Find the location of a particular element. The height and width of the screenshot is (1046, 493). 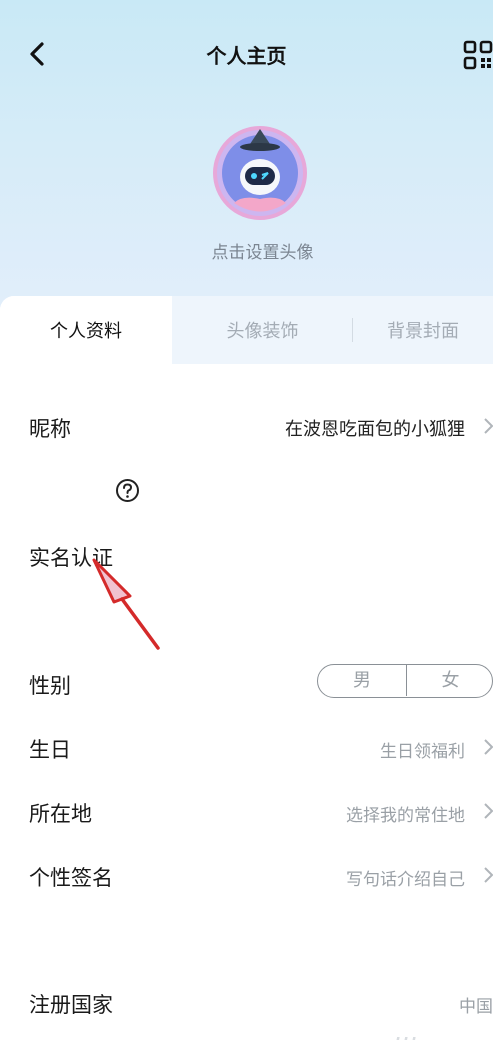

birthday-label: 生日 is located at coordinates (50, 750).